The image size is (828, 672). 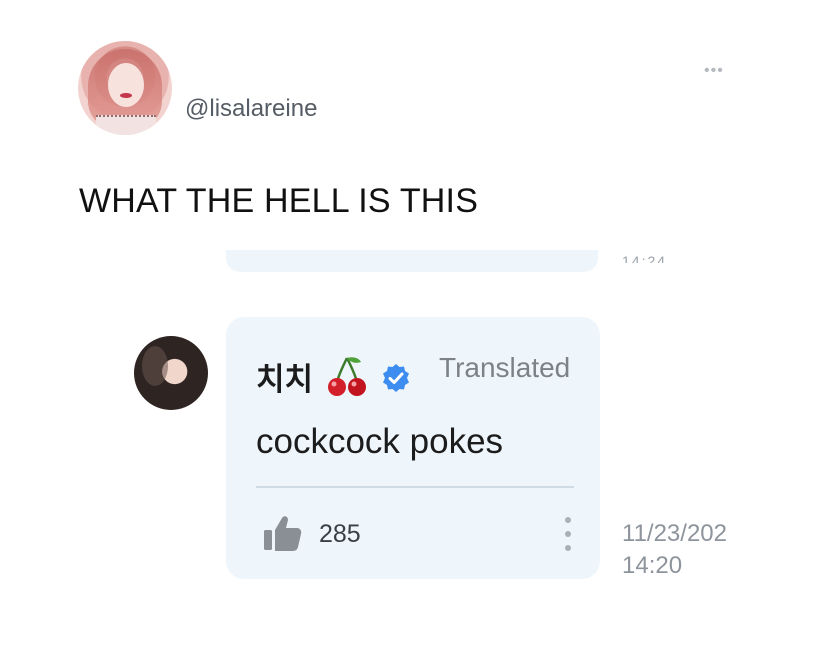 What do you see at coordinates (251, 109) in the screenshot?
I see `poster-handle: @lisalareine` at bounding box center [251, 109].